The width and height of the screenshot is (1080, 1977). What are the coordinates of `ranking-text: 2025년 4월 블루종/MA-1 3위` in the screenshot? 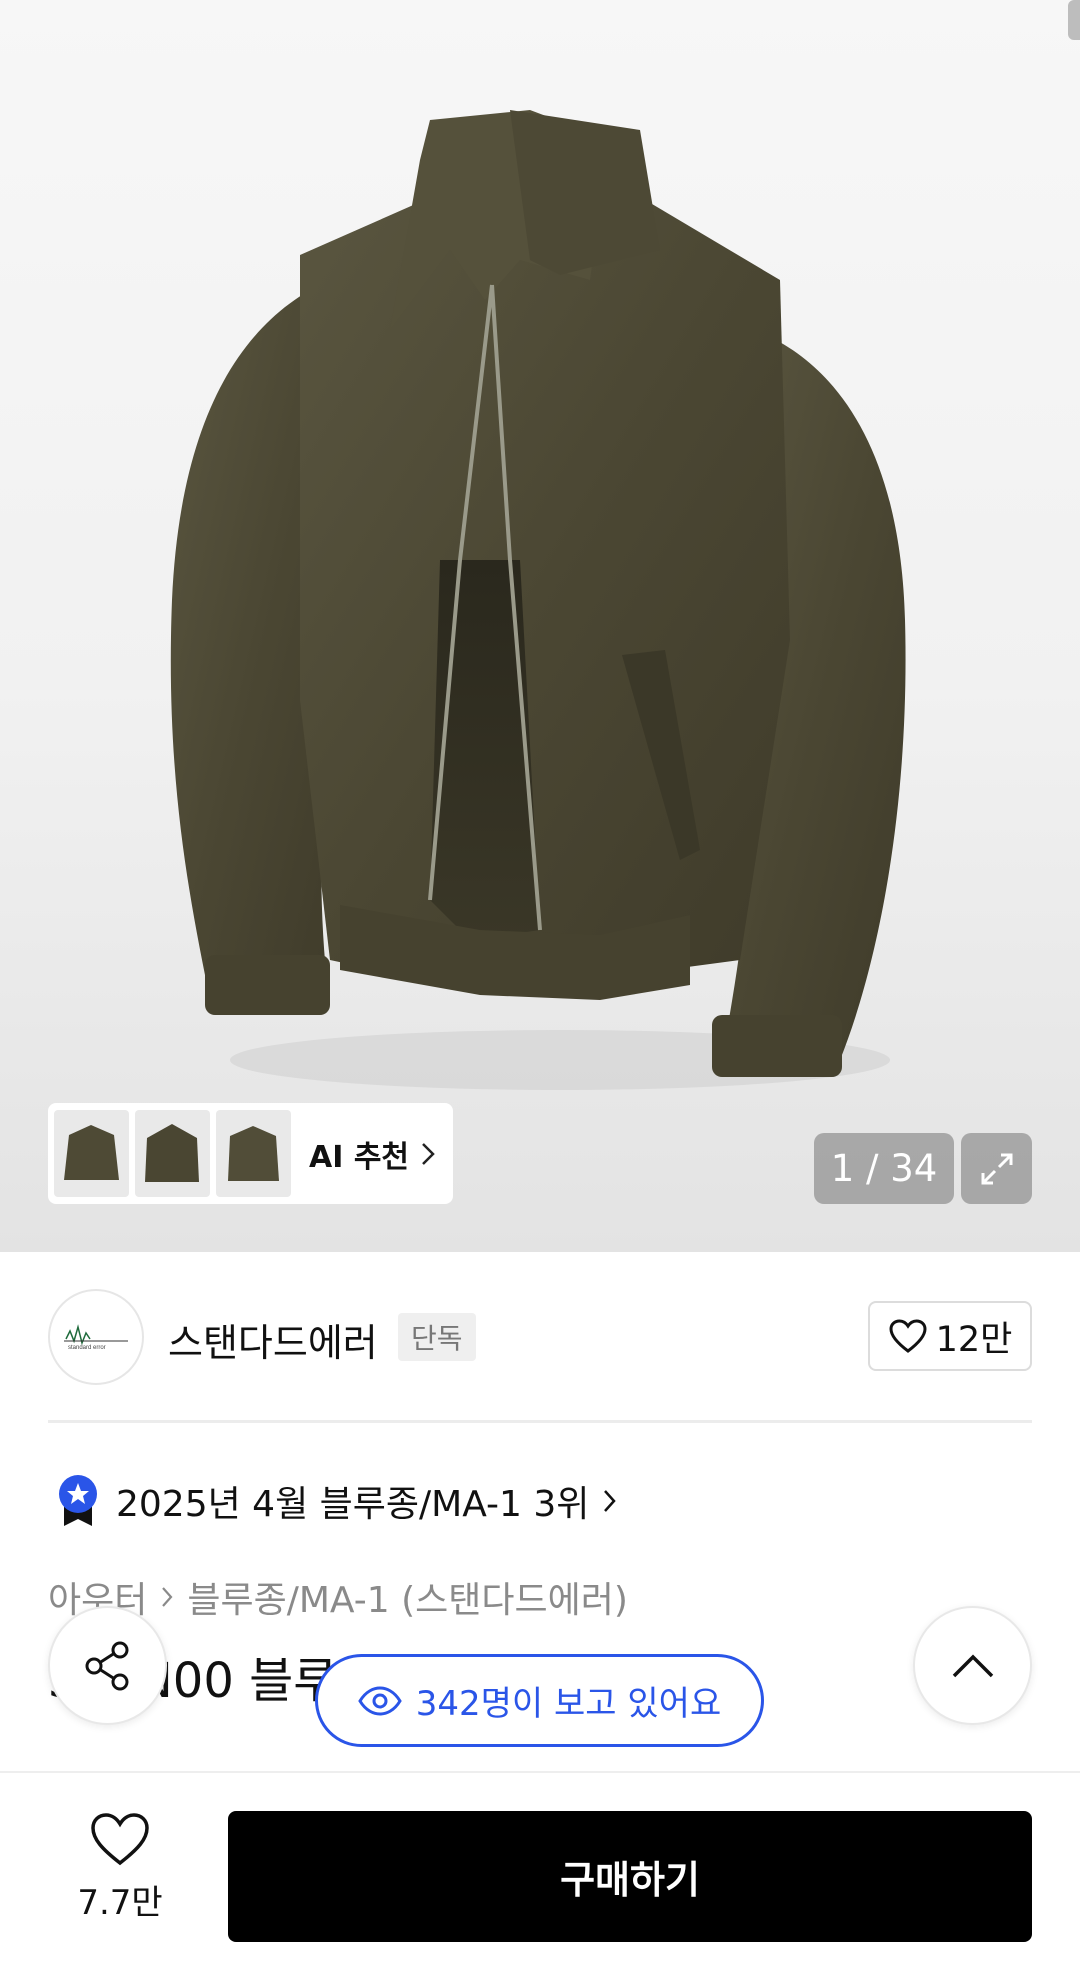 It's located at (353, 1504).